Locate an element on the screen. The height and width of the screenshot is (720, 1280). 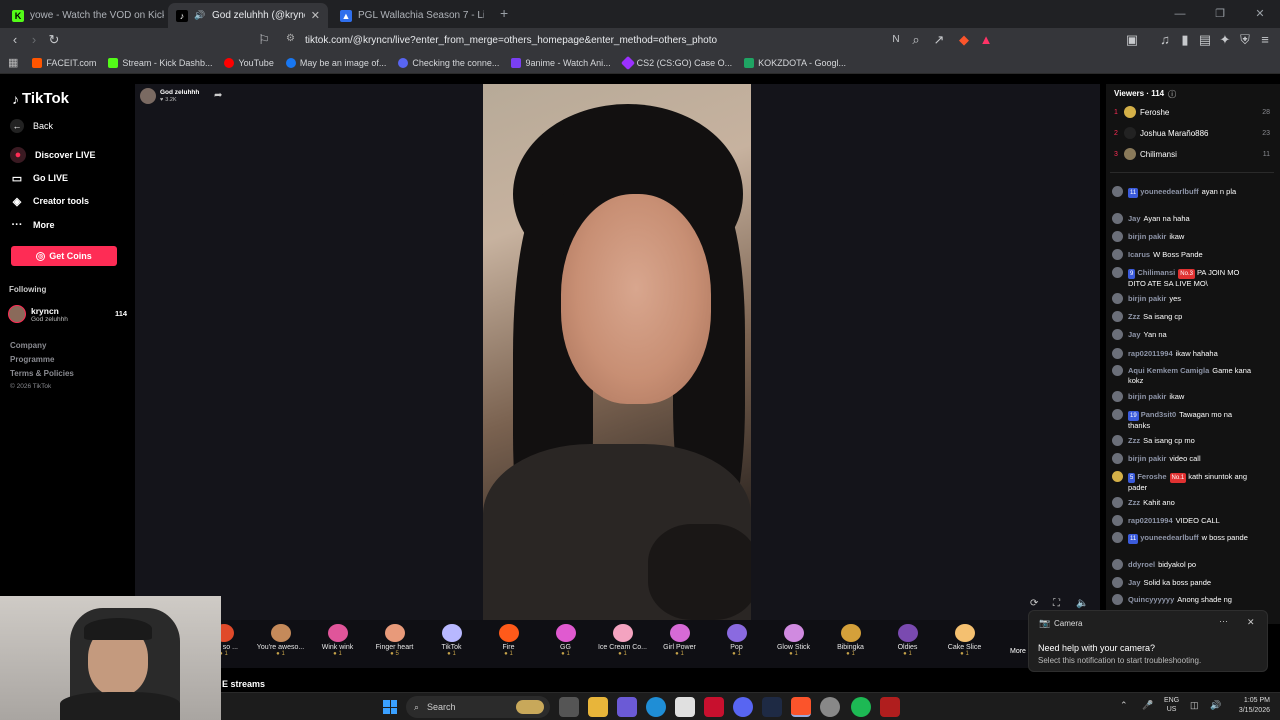
following-item-kryncn: kryncn God zeluhhh 114 is located at coordinates (68, 315).